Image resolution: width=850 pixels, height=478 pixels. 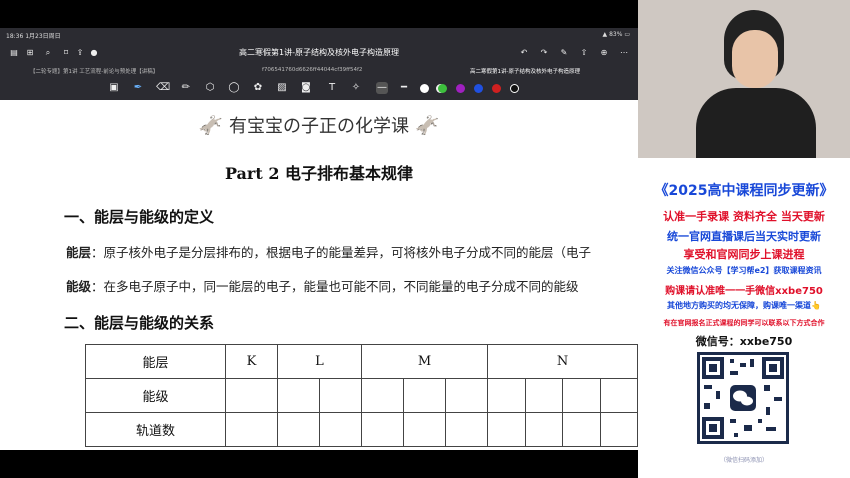 What do you see at coordinates (139, 217) in the screenshot?
I see `section-heading-1: 一、能层与能级的定义` at bounding box center [139, 217].